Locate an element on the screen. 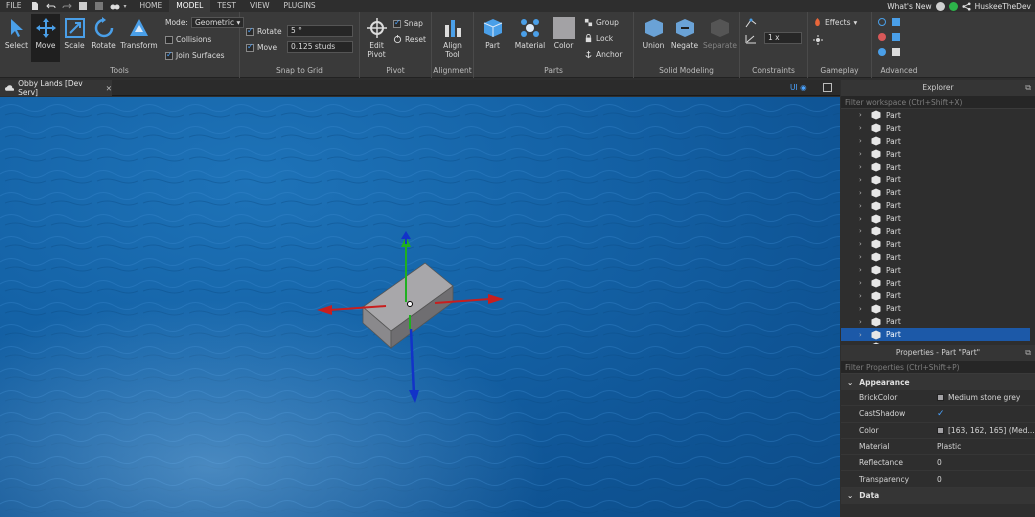 This screenshot has height=517, width=1035. properties-filter-input: Filter Properties (Ctrl+Shift+P) is located at coordinates (938, 367).